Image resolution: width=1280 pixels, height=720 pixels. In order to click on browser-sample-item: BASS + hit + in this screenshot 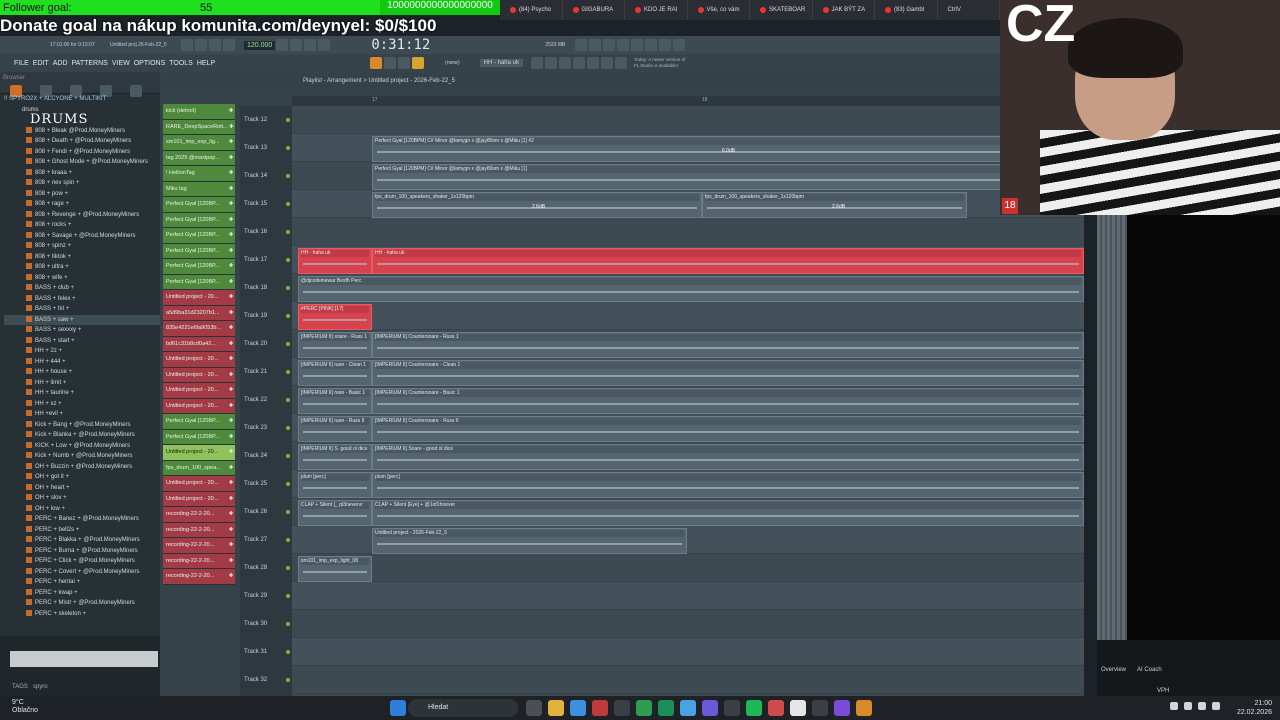, I will do `click(82, 309)`.